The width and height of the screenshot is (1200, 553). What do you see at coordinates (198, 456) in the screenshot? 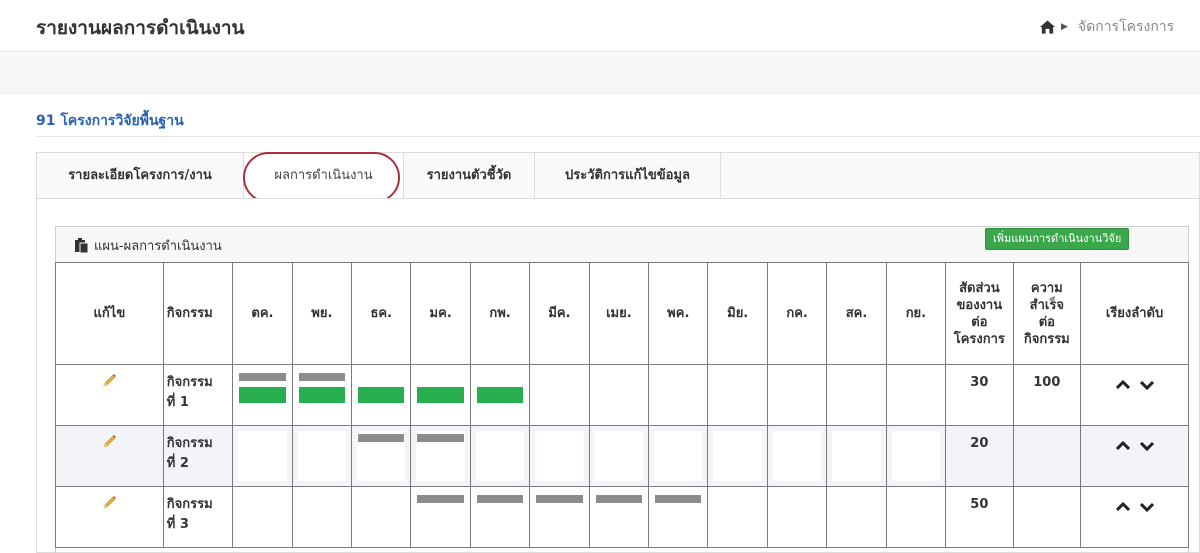
I see `activity-name: กิจกรรมที่ 2` at bounding box center [198, 456].